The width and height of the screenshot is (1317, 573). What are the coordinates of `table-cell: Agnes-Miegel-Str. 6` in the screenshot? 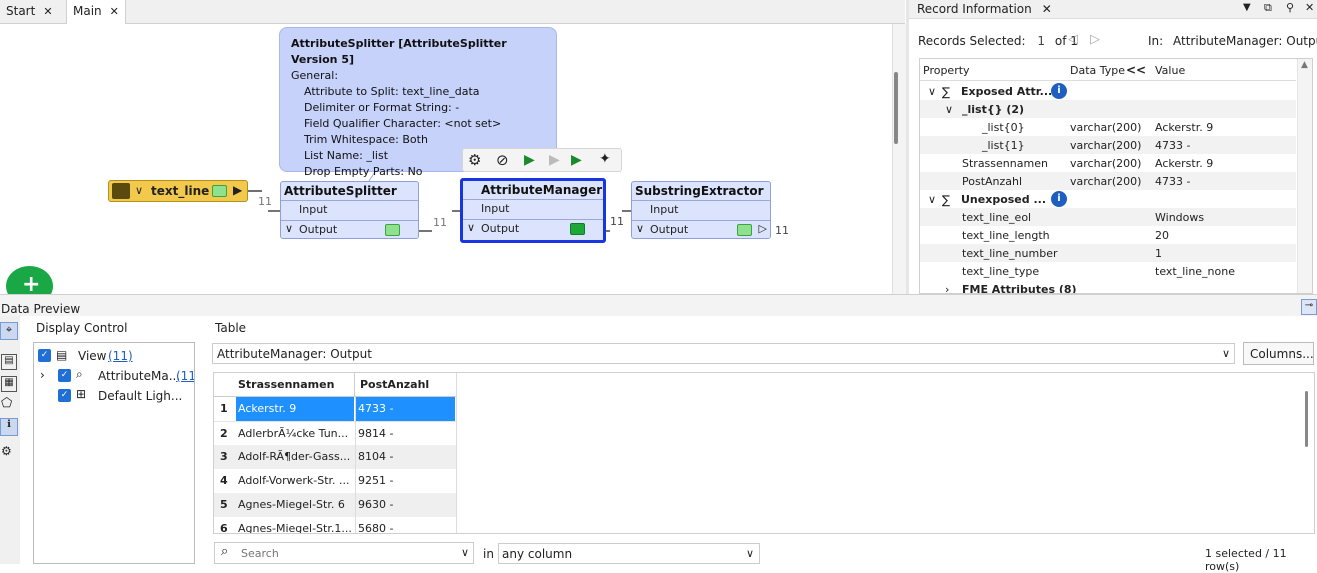 It's located at (295, 504).